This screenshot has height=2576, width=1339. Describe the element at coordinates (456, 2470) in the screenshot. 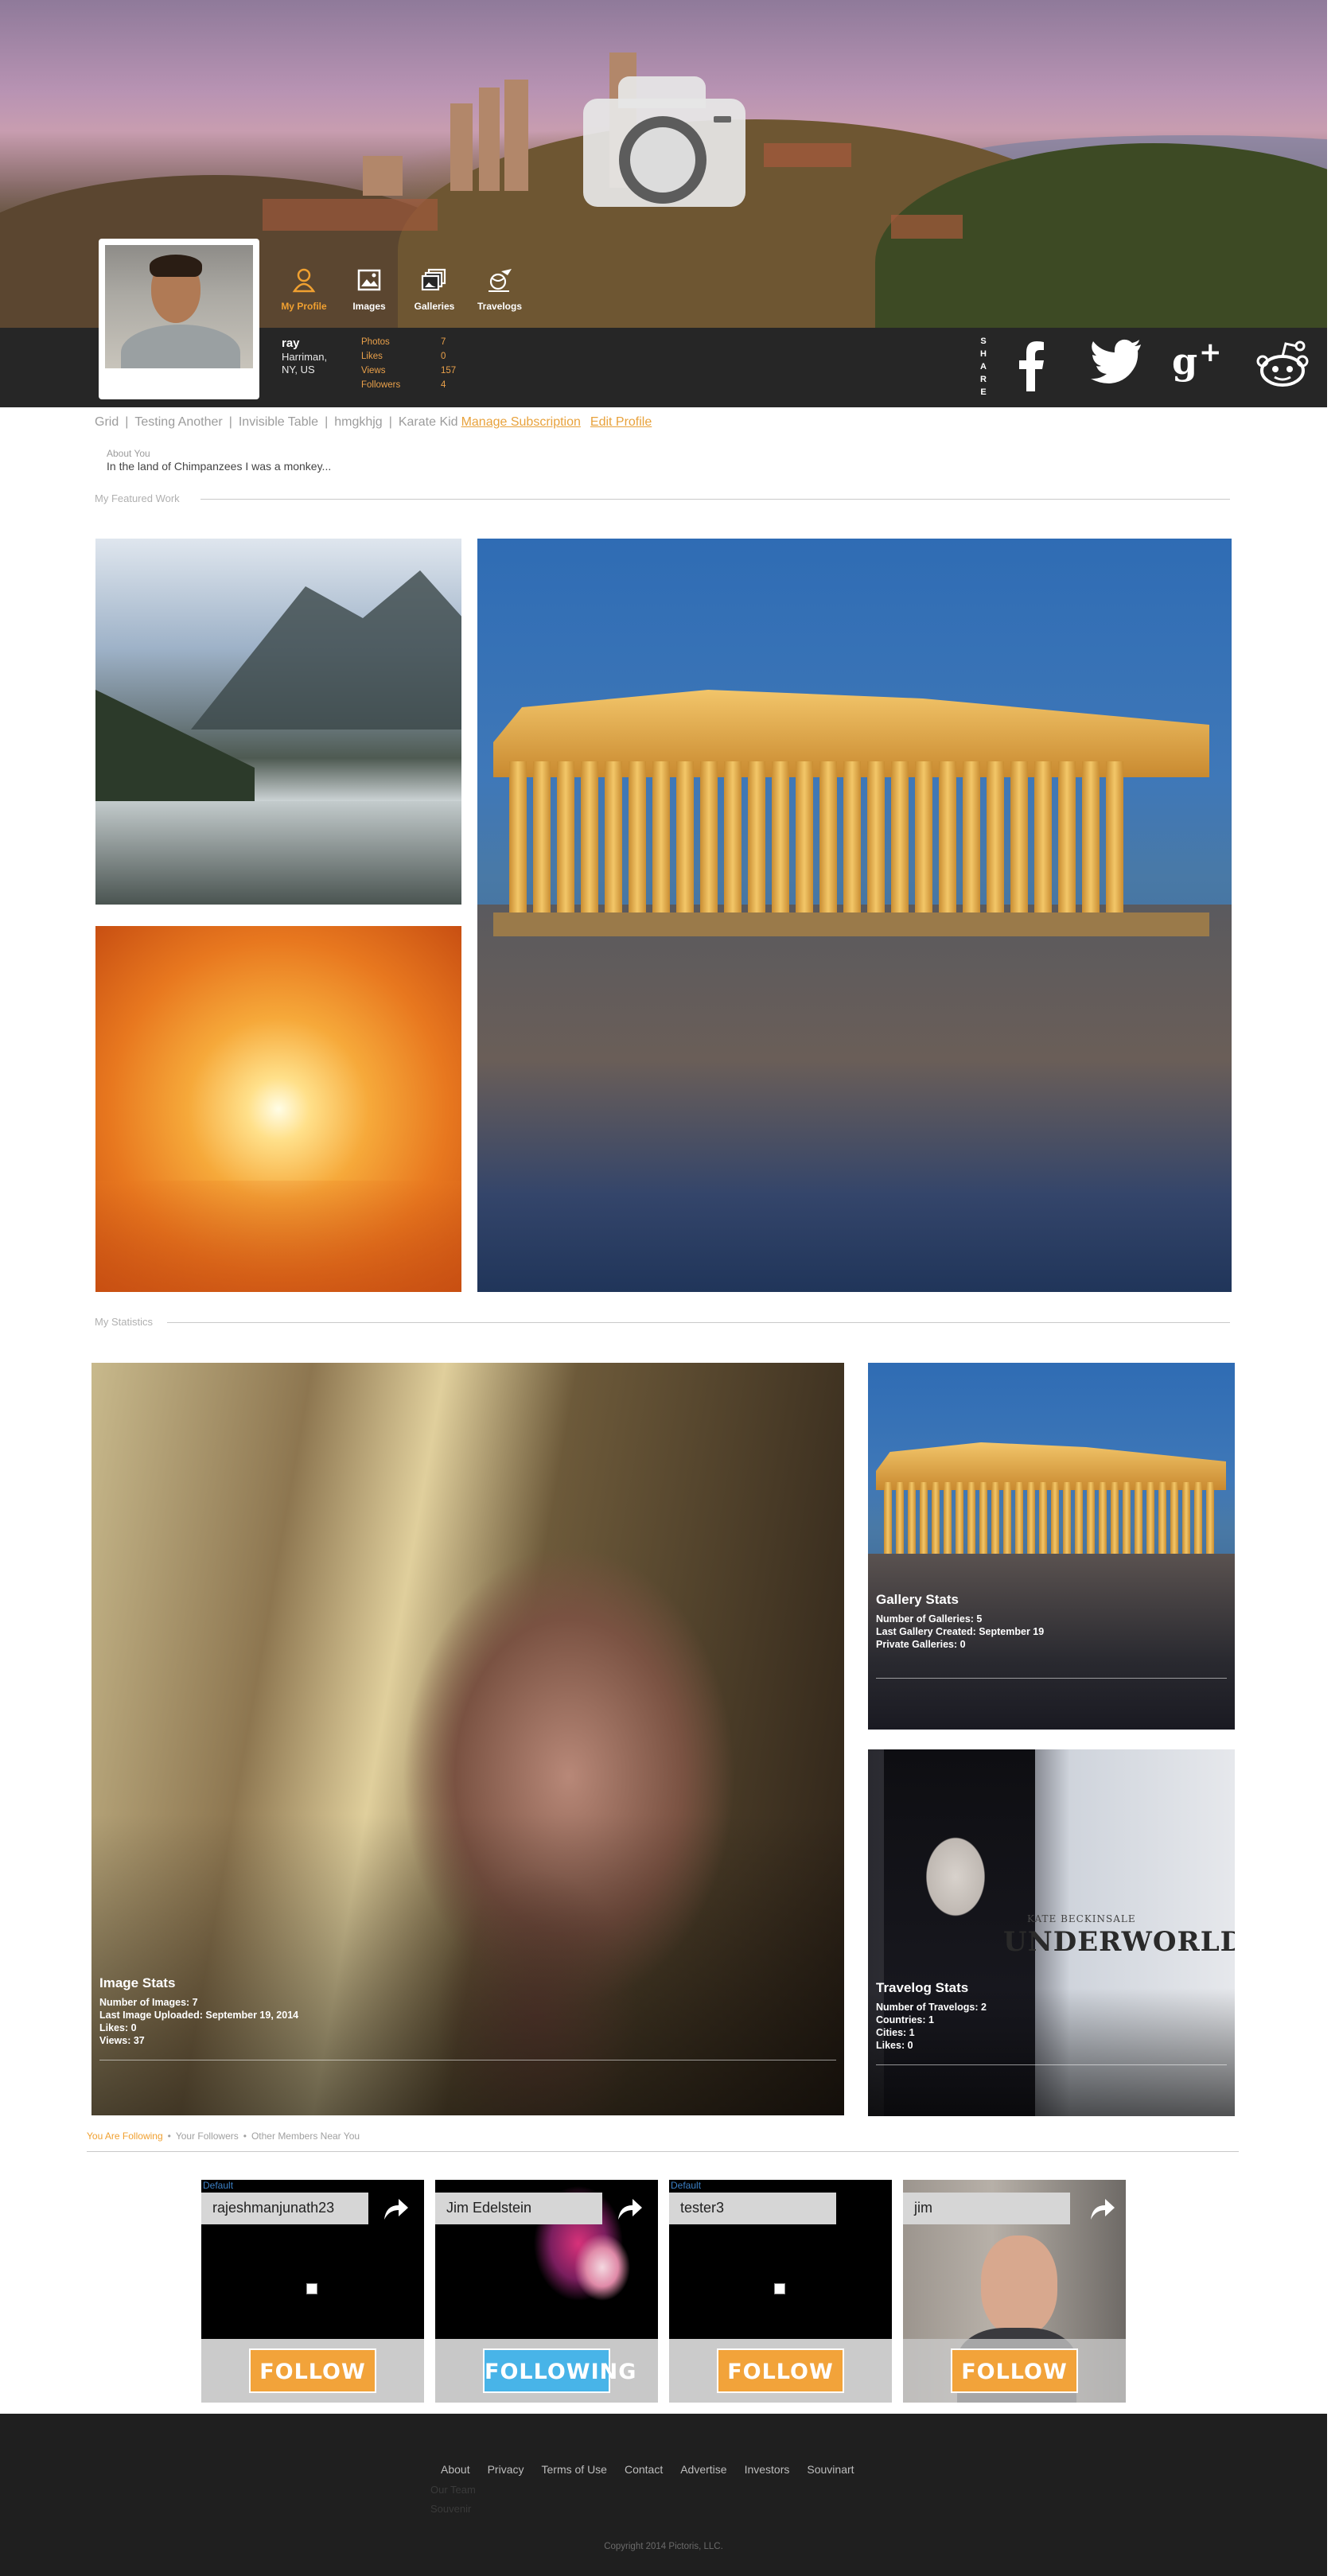

I see `footer-link-about: About` at that location.